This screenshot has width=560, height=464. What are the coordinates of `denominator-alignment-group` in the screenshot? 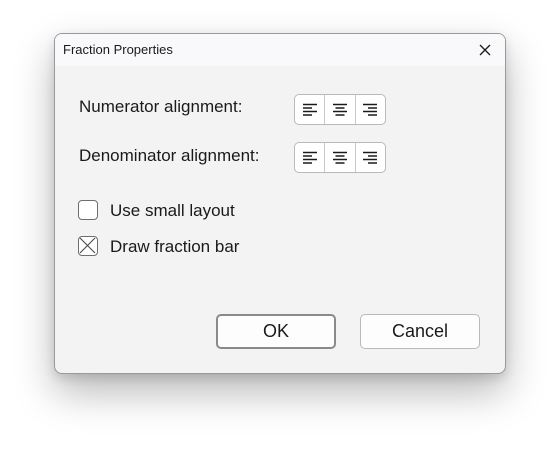 It's located at (340, 157).